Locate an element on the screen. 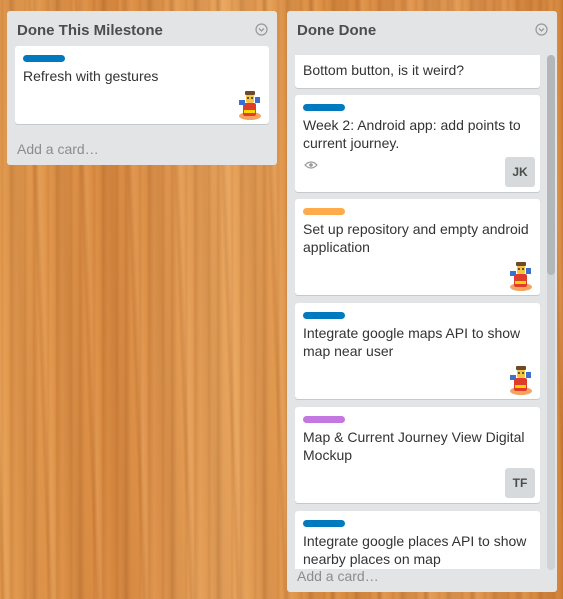  card: Refresh with gestures is located at coordinates (142, 85).